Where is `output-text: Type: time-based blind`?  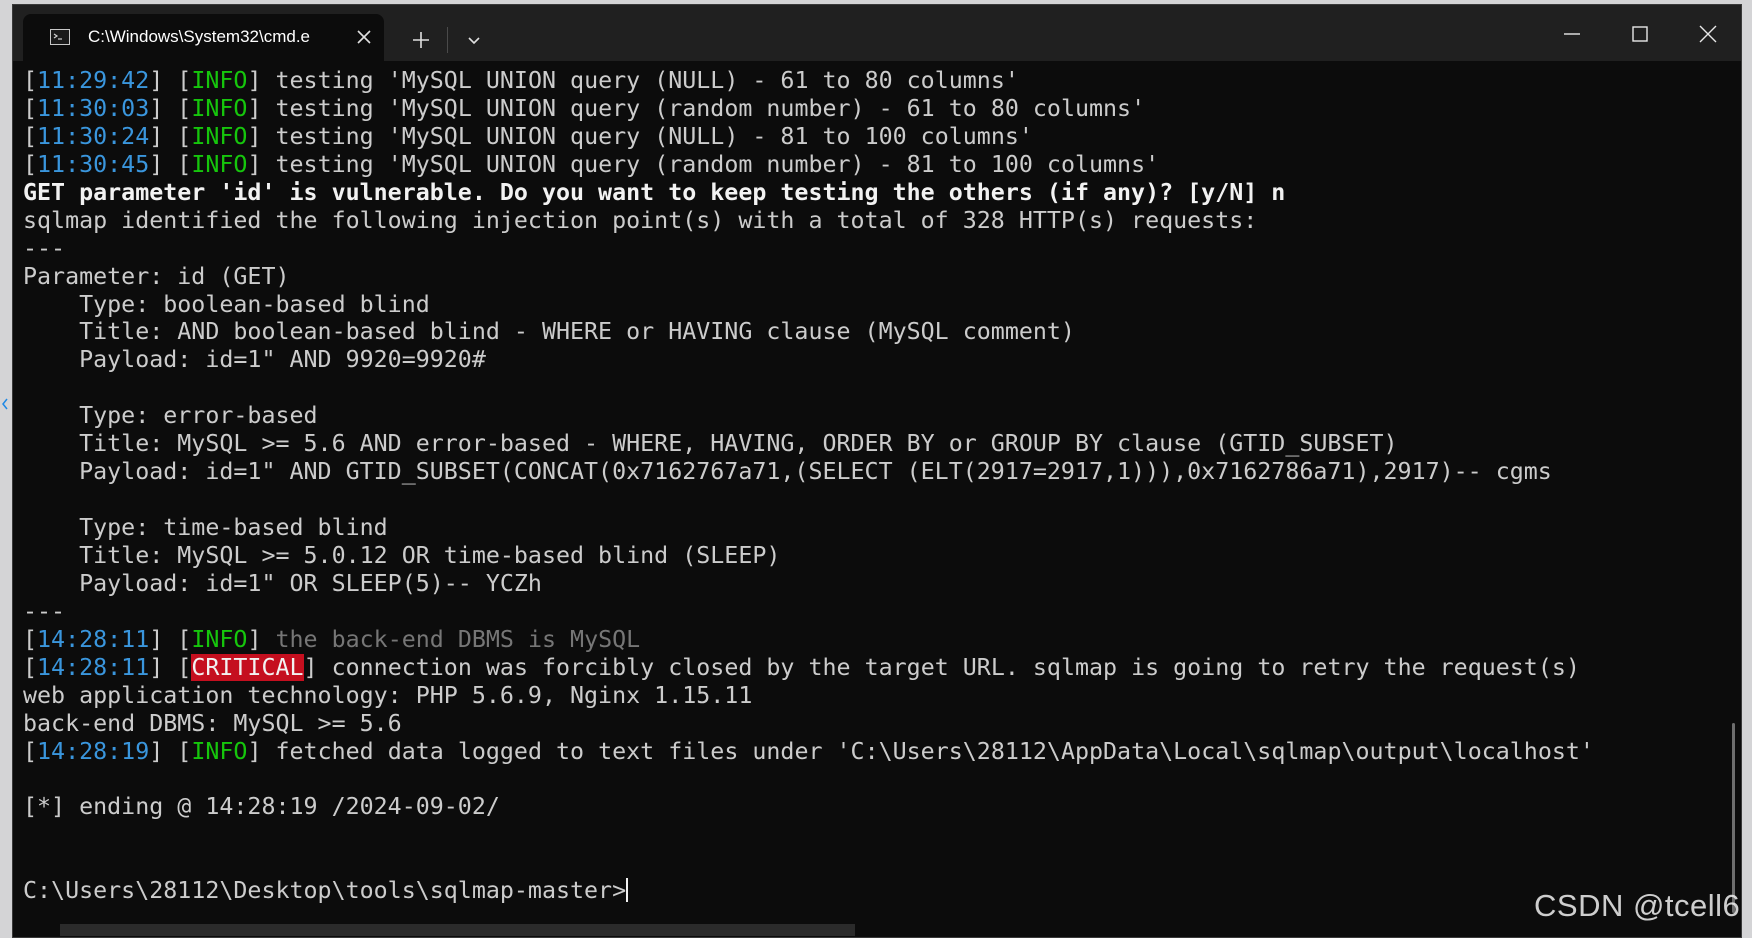
output-text: Type: time-based blind is located at coordinates (205, 527).